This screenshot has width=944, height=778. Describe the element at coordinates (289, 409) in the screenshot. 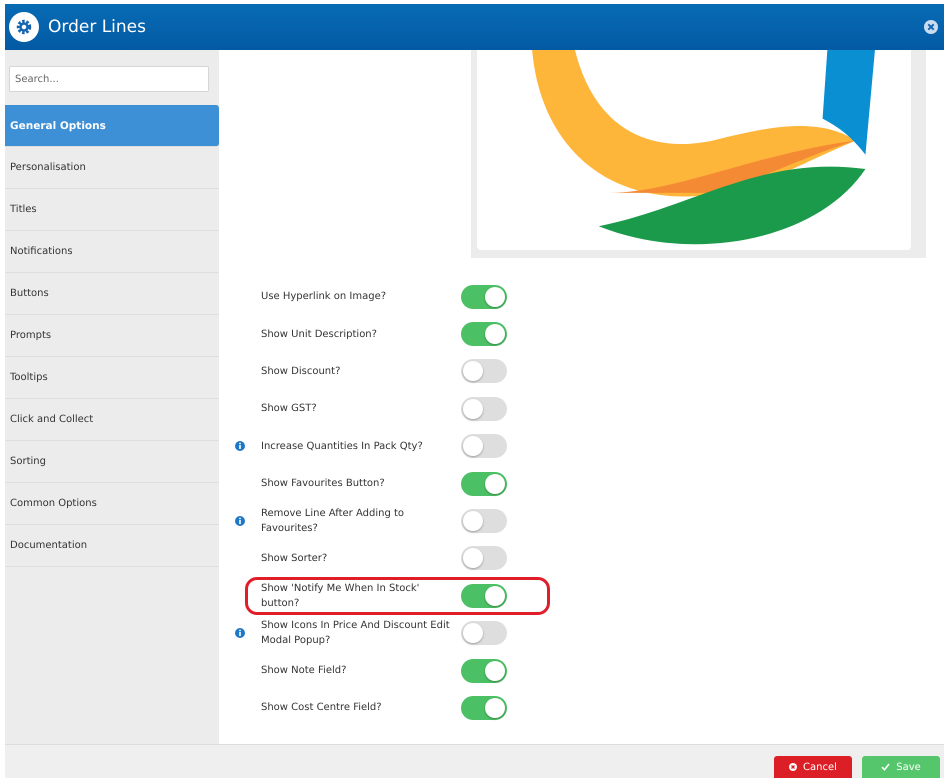

I see `option-label: Show GST?` at that location.